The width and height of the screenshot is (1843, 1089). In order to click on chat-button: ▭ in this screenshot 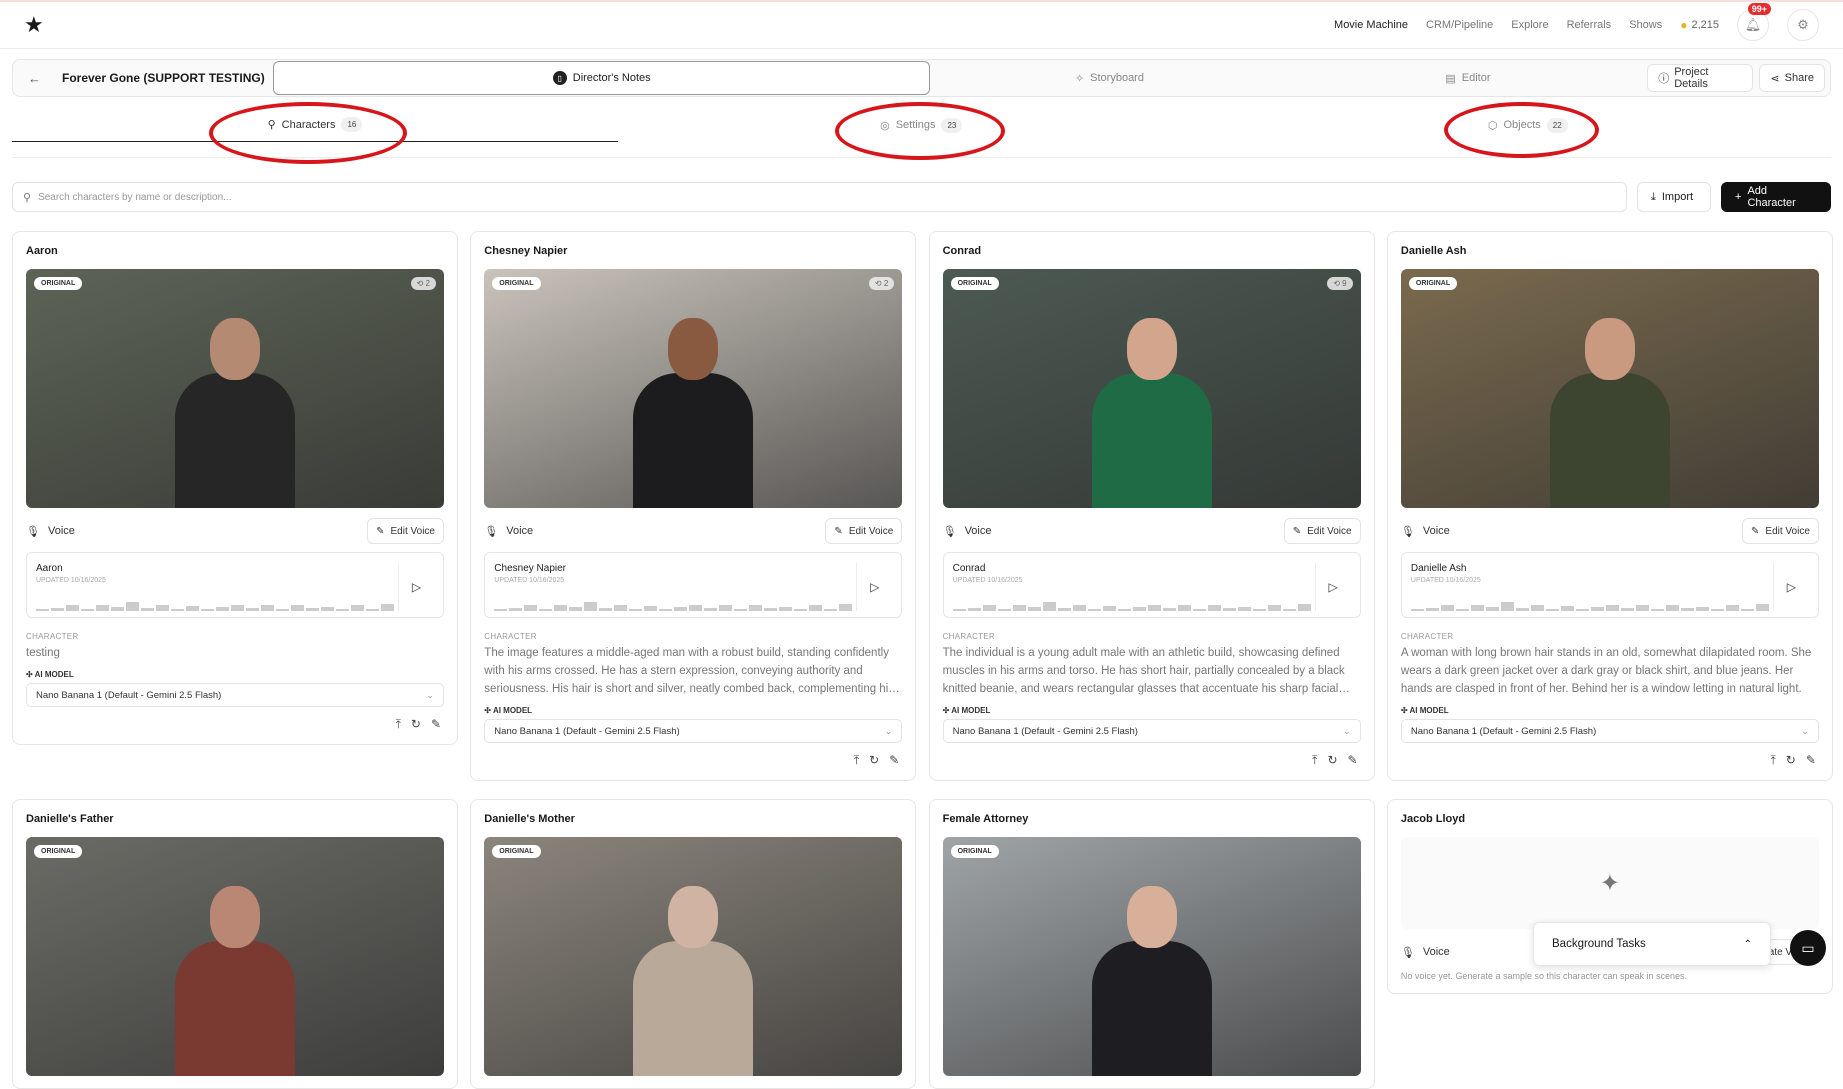, I will do `click(1808, 948)`.